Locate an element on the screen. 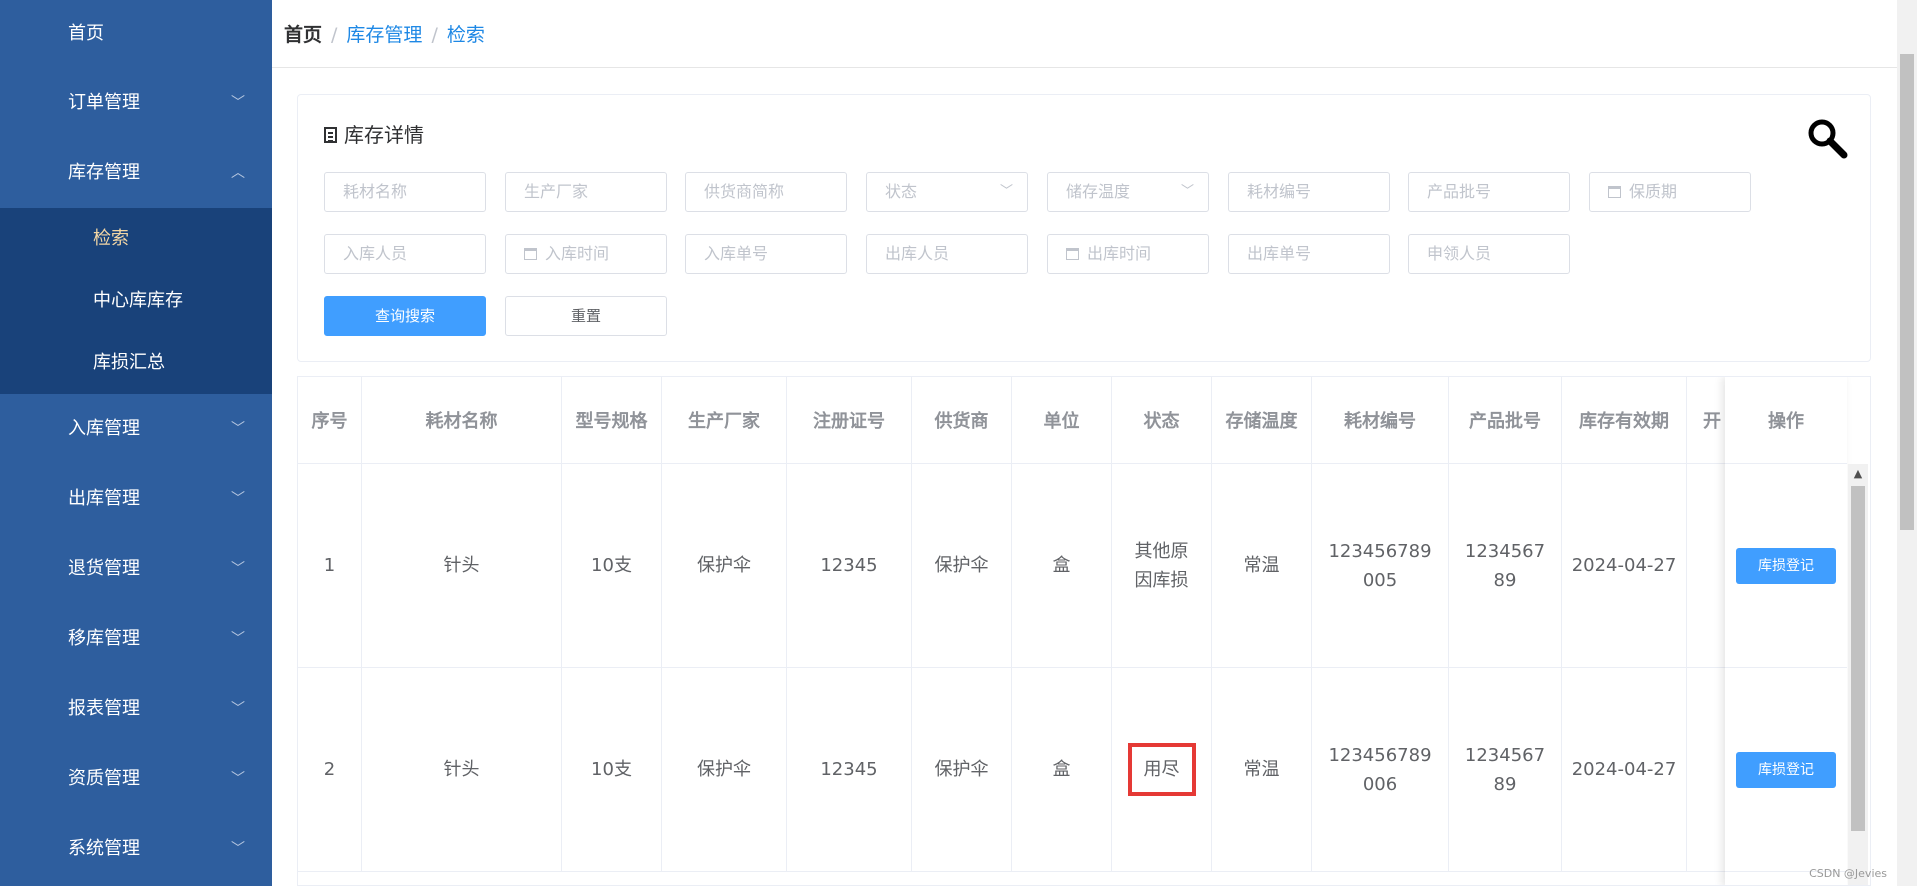  out-no-input is located at coordinates (1309, 254).